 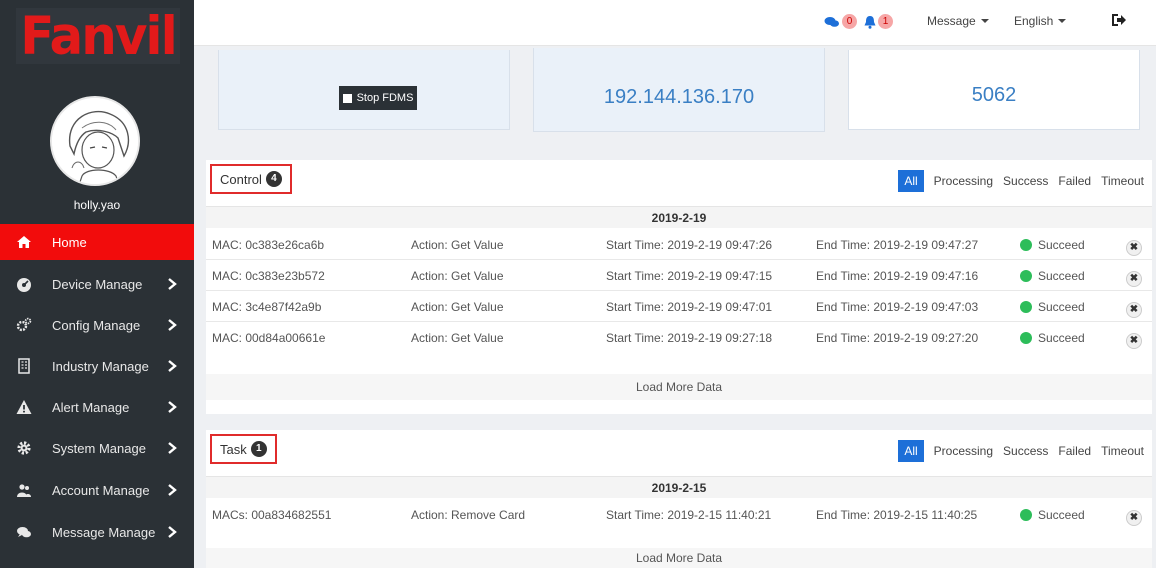 I want to click on control-title: Control, so click(x=241, y=179).